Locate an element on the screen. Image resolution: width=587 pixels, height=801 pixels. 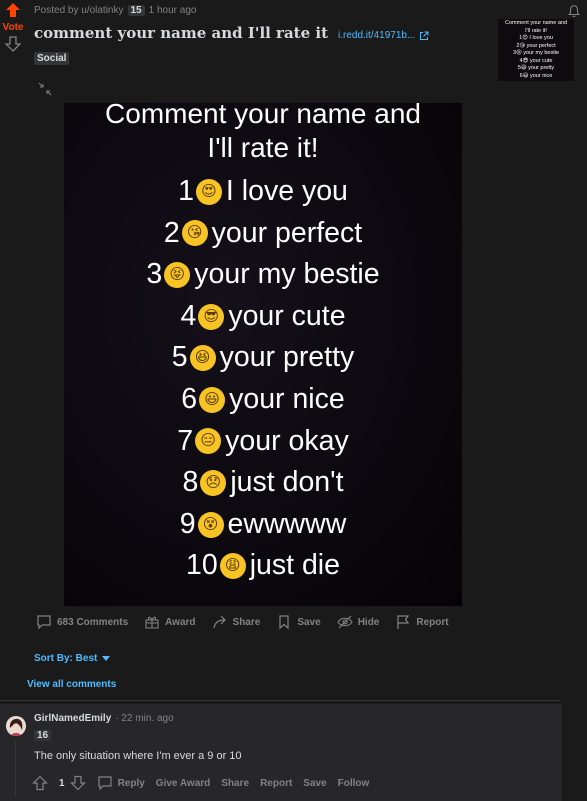
comments-button: 683 Comments is located at coordinates (82, 622).